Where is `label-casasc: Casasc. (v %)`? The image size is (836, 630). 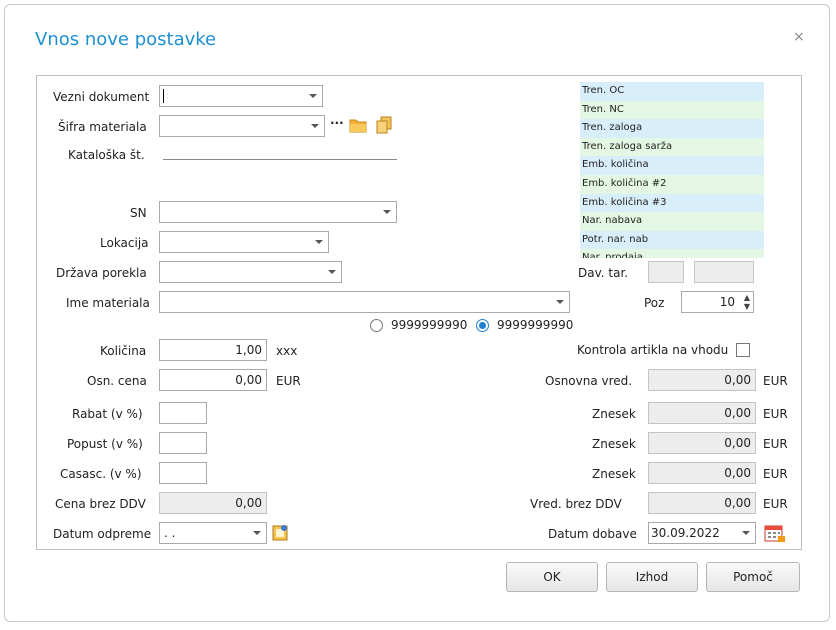 label-casasc: Casasc. (v %) is located at coordinates (101, 474).